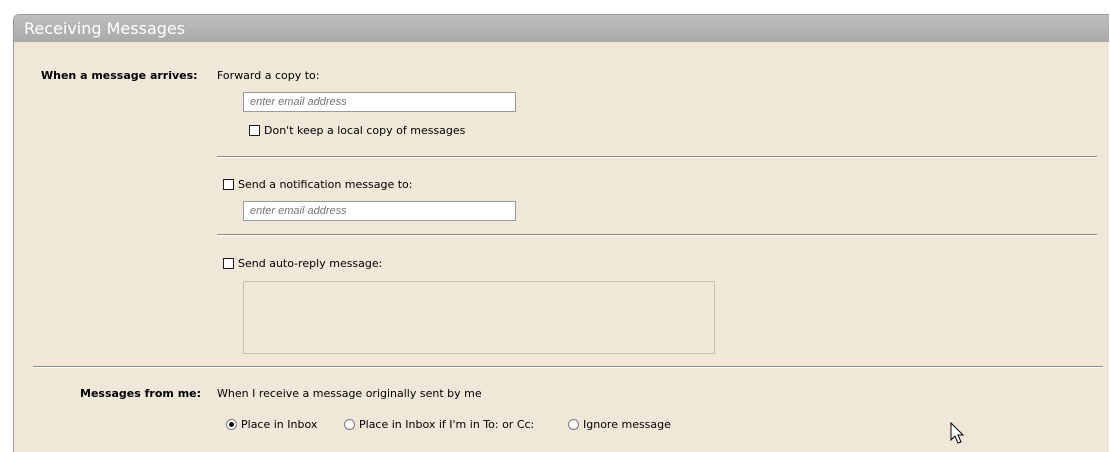 The height and width of the screenshot is (452, 1110). Describe the element at coordinates (141, 393) in the screenshot. I see `from-me-label: Messages from me:` at that location.